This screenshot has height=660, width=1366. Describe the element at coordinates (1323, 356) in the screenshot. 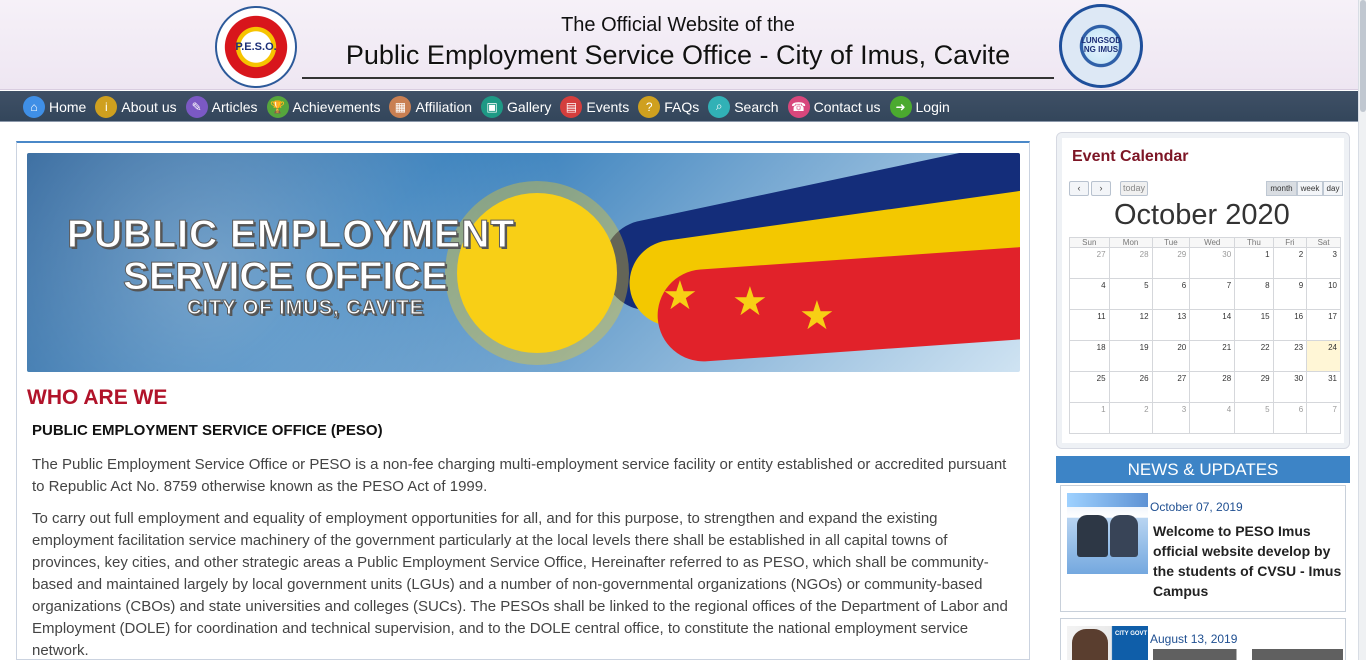

I see `calendar-day: 24` at that location.